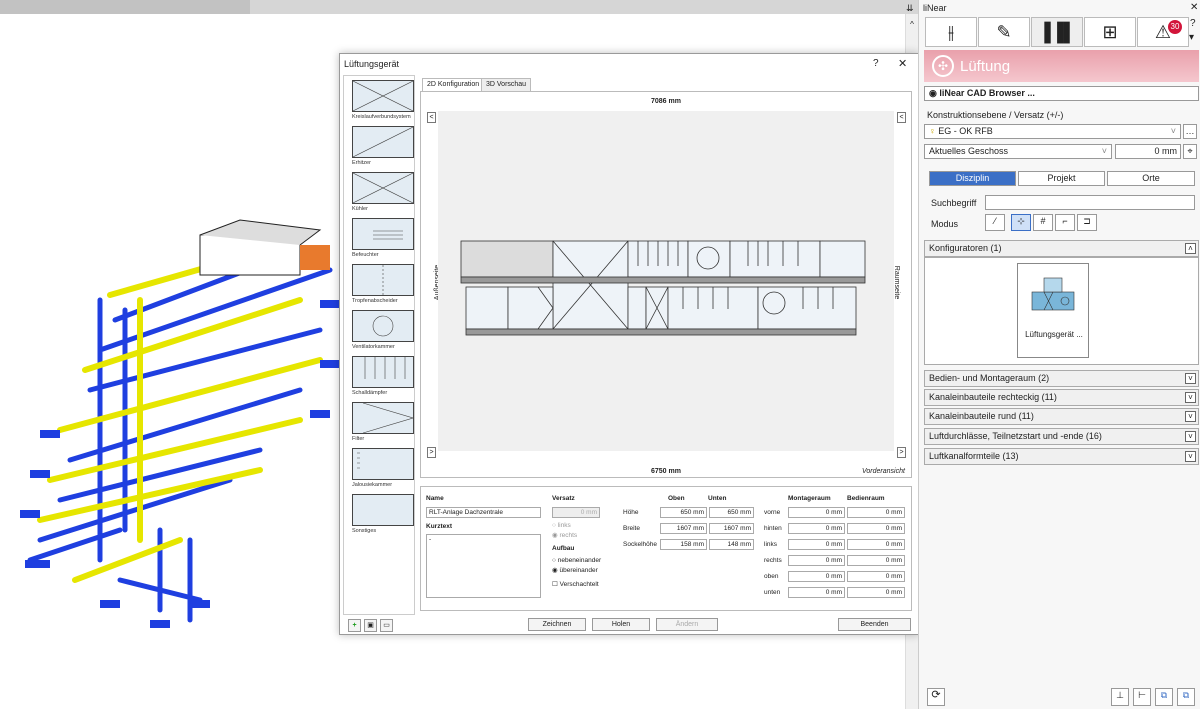  What do you see at coordinates (876, 63) in the screenshot?
I see `help-icon: ?` at bounding box center [876, 63].